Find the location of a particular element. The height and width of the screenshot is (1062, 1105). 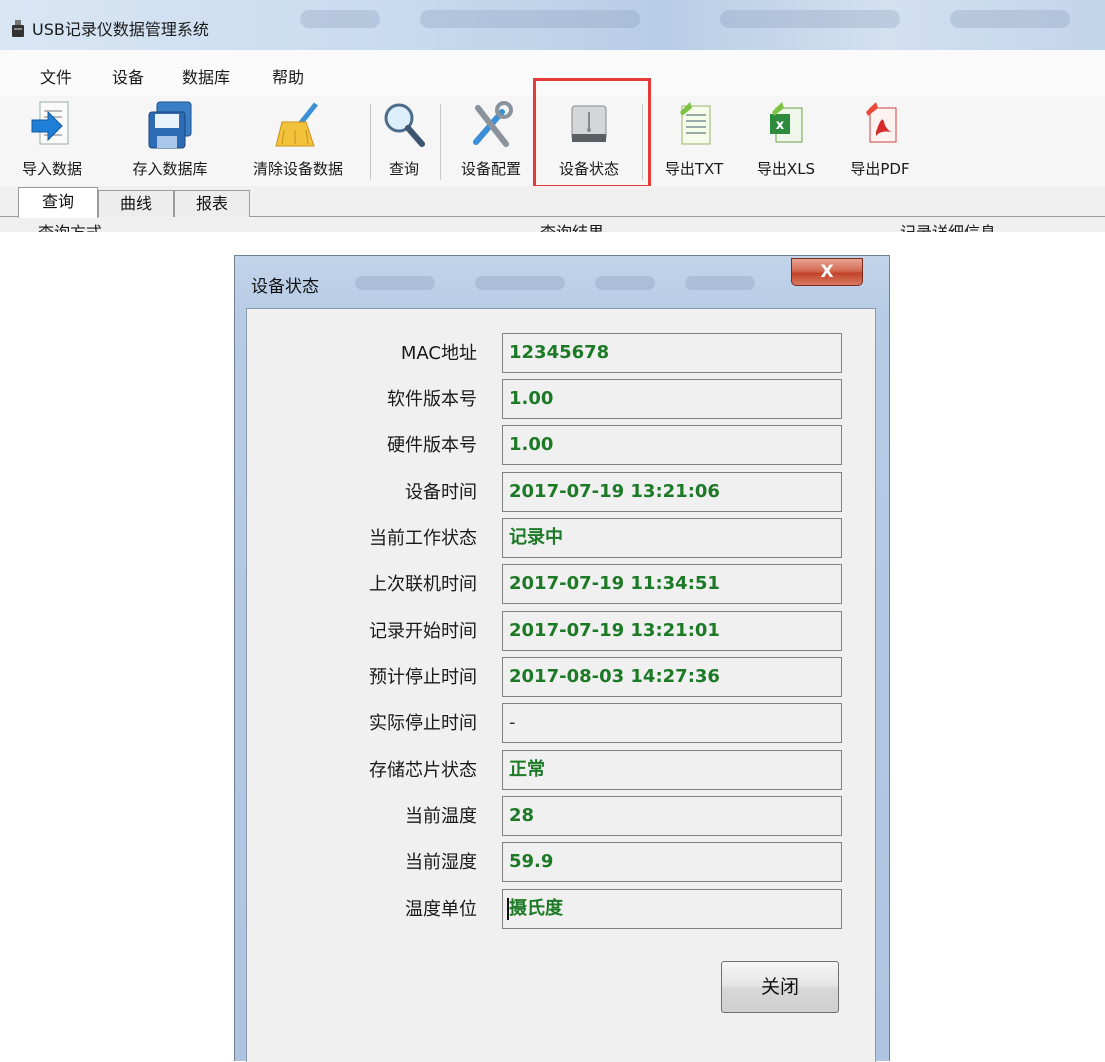

import-data-icon is located at coordinates (50, 123).